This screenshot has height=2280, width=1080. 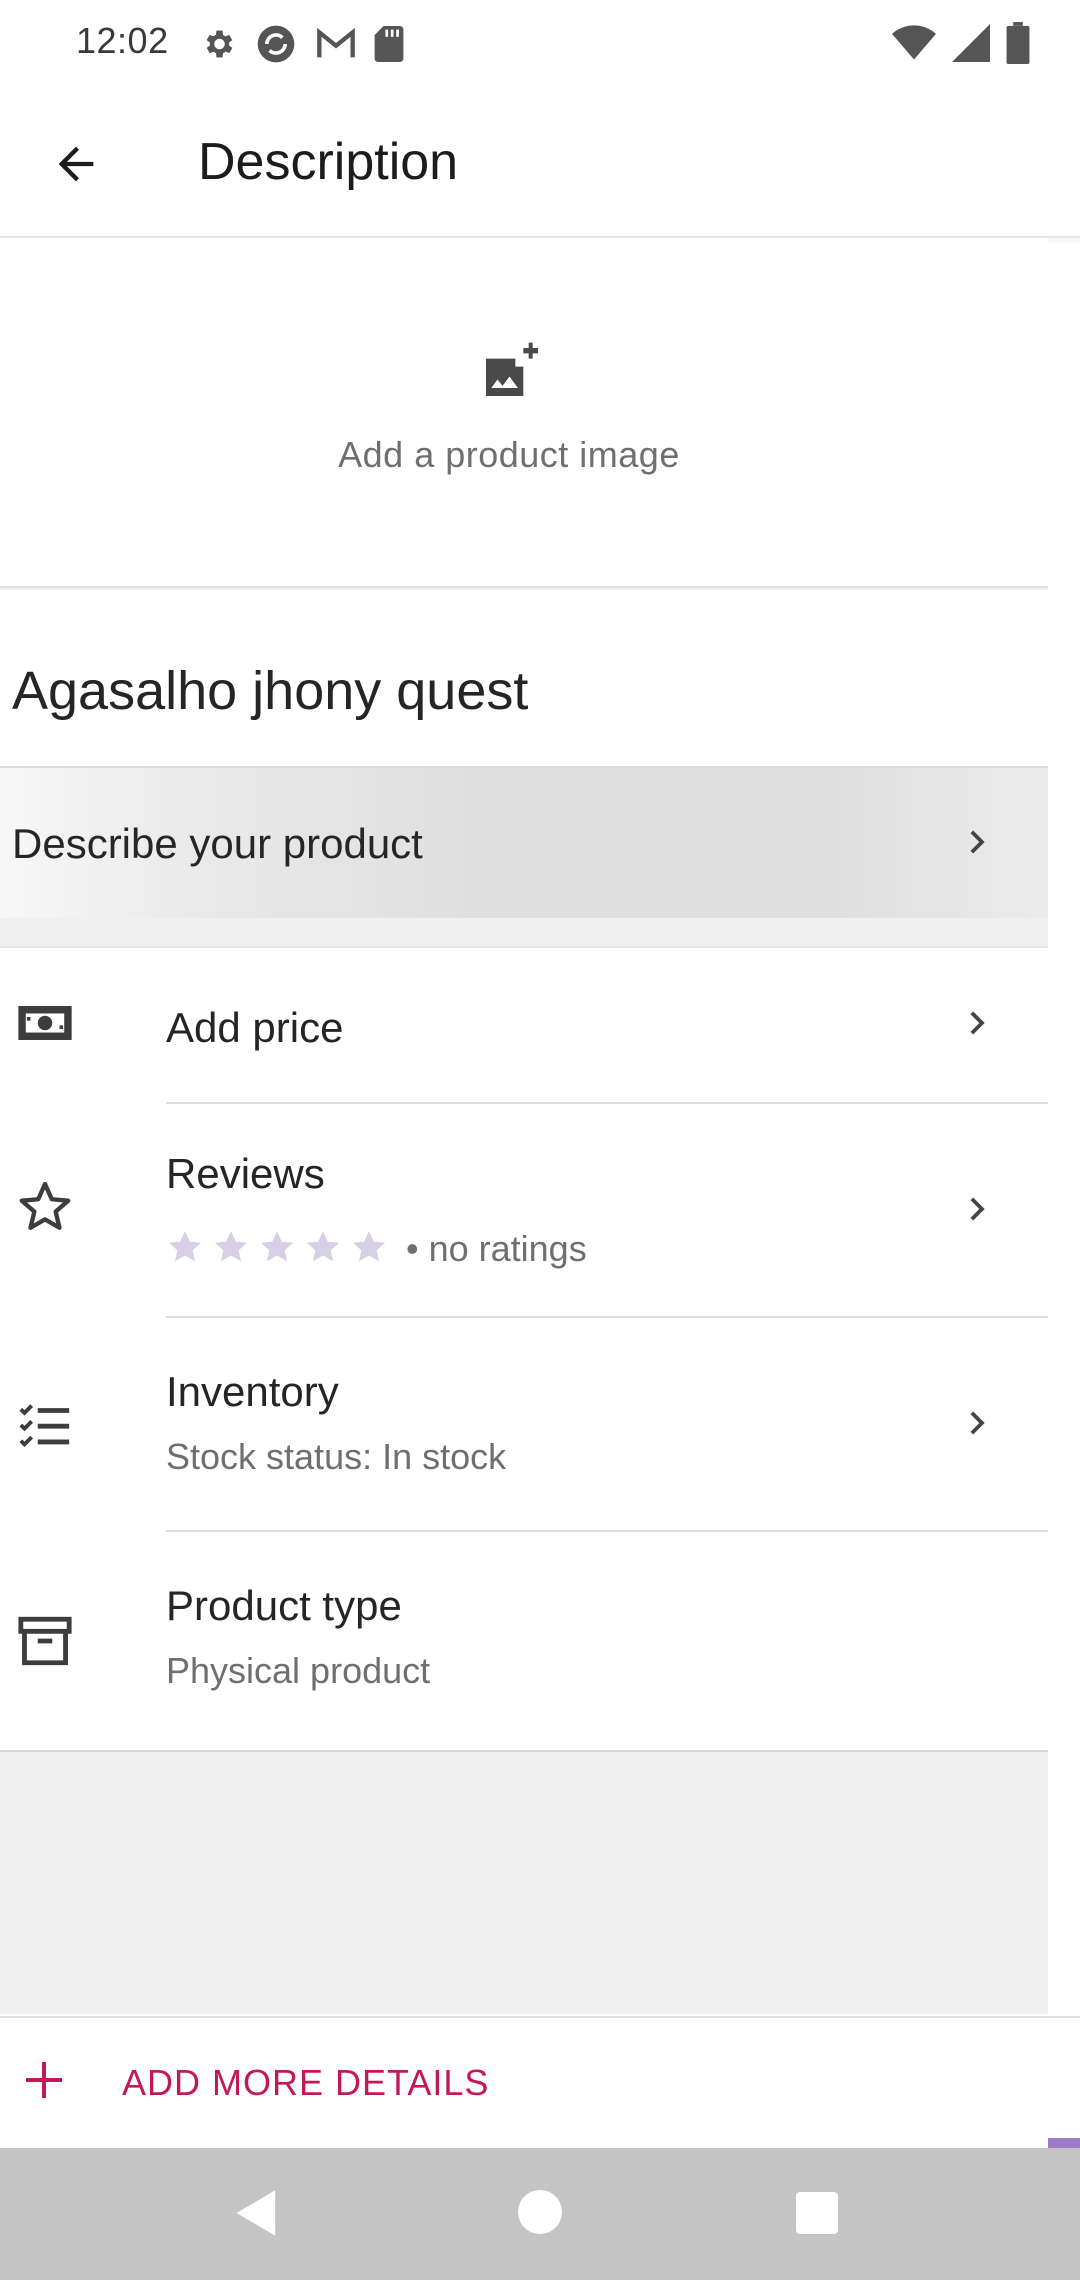 I want to click on nav-back-icon, so click(x=257, y=2213).